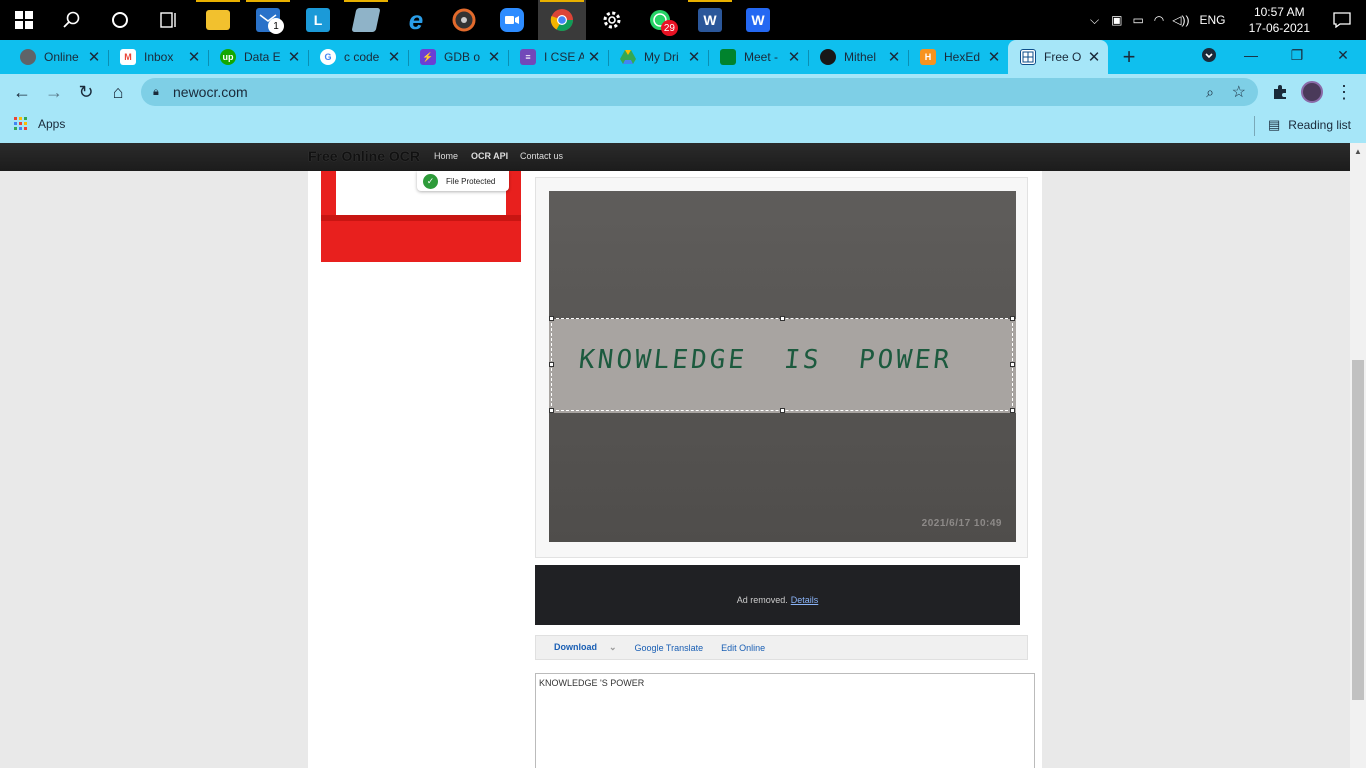  What do you see at coordinates (669, 648) in the screenshot?
I see `google-translate-button: Google Translate` at bounding box center [669, 648].